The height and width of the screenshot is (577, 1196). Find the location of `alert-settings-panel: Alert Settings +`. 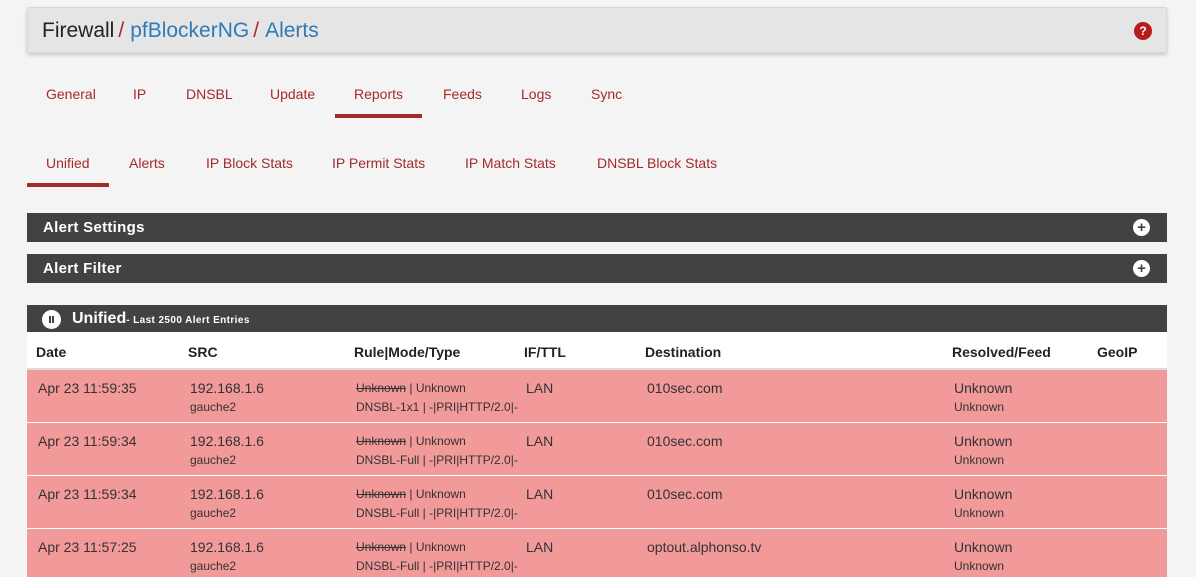

alert-settings-panel: Alert Settings + is located at coordinates (597, 227).